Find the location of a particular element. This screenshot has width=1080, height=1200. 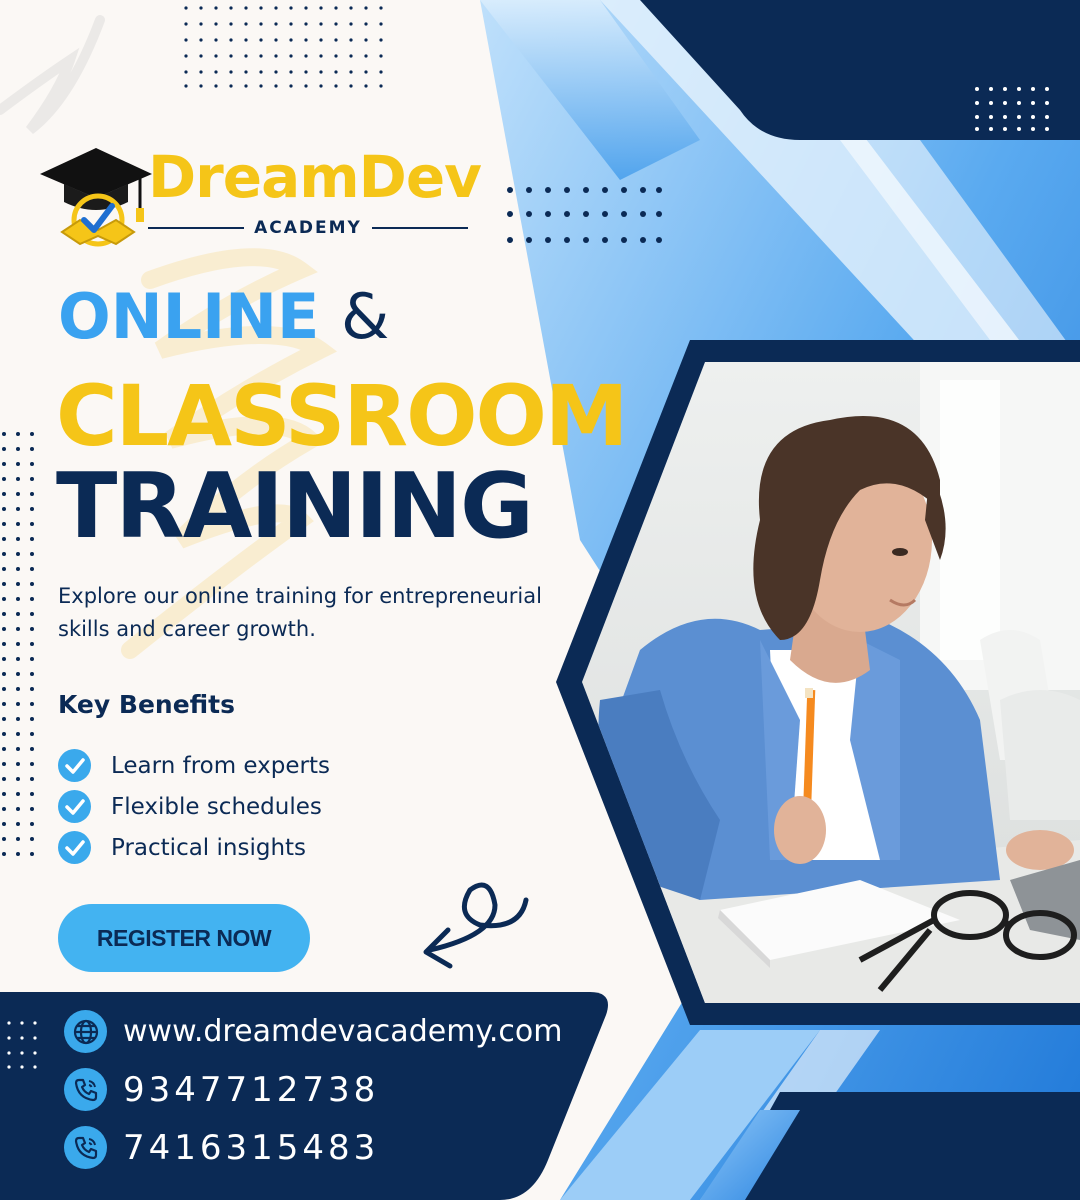

brand-tagline: ACADEMY is located at coordinates (308, 228).